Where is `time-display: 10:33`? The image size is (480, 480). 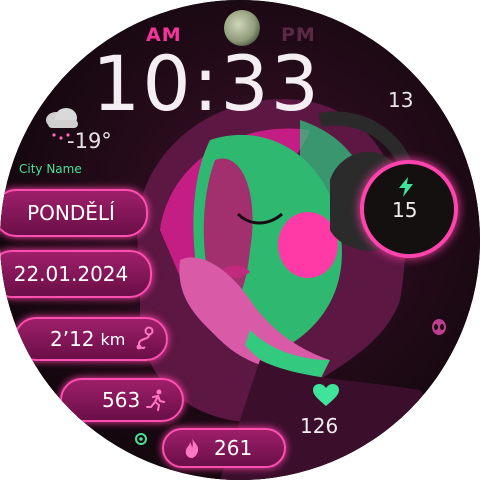
time-display: 10:33 is located at coordinates (206, 84).